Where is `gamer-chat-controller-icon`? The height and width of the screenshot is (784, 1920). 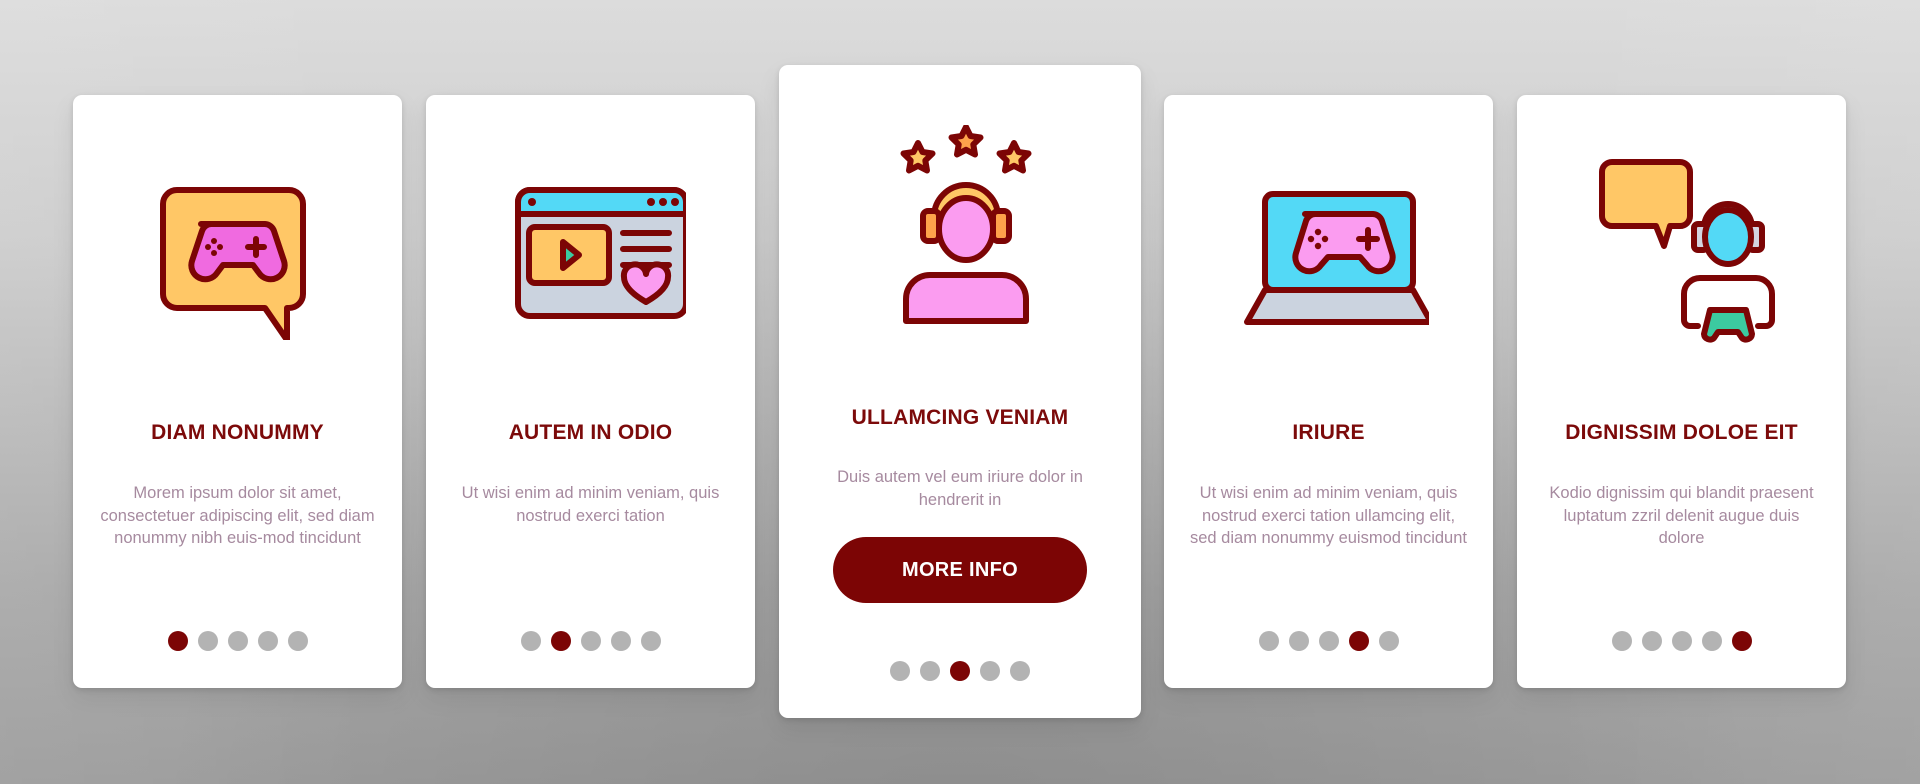 gamer-chat-controller-icon is located at coordinates (1681, 246).